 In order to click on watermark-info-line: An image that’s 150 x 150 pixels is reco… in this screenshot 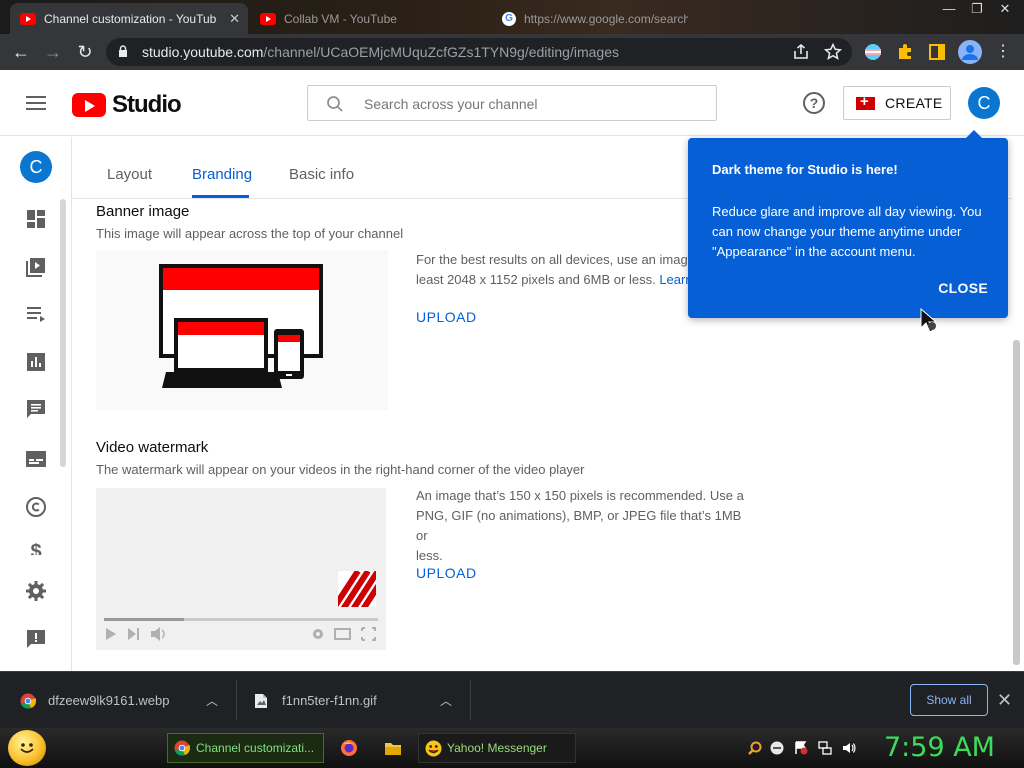, I will do `click(580, 495)`.